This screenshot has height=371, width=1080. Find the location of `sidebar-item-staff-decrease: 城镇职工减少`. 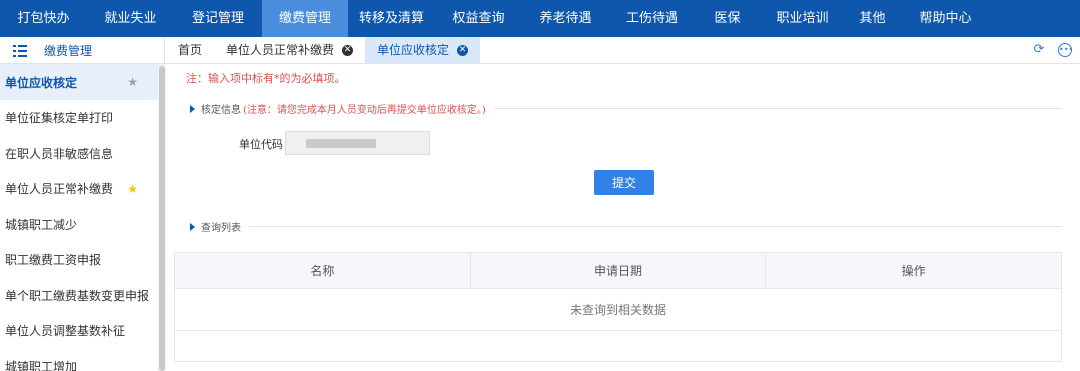

sidebar-item-staff-decrease: 城镇职工减少 is located at coordinates (79, 225).